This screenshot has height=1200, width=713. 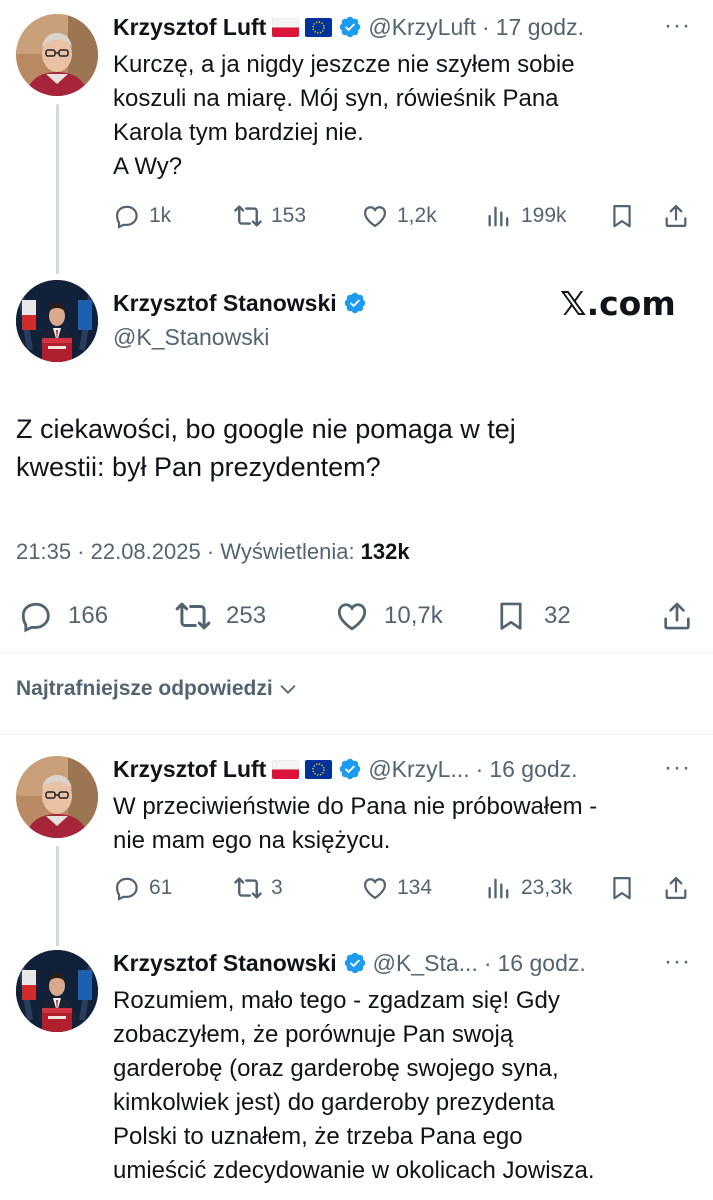 I want to click on main-tweet-actions: 166 253 10,7k 32, so click(x=358, y=616).